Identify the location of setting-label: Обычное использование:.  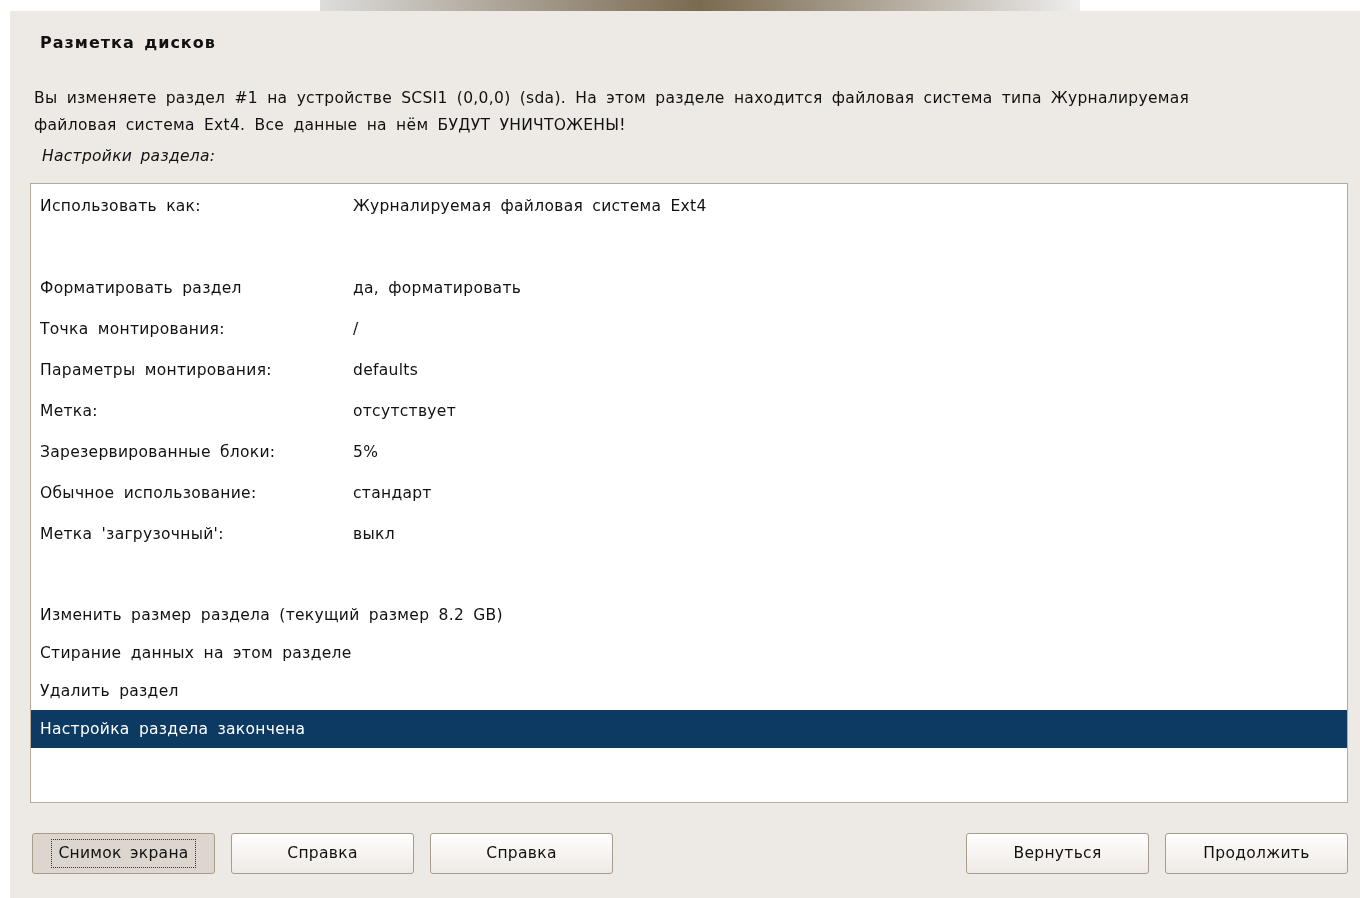
(149, 494).